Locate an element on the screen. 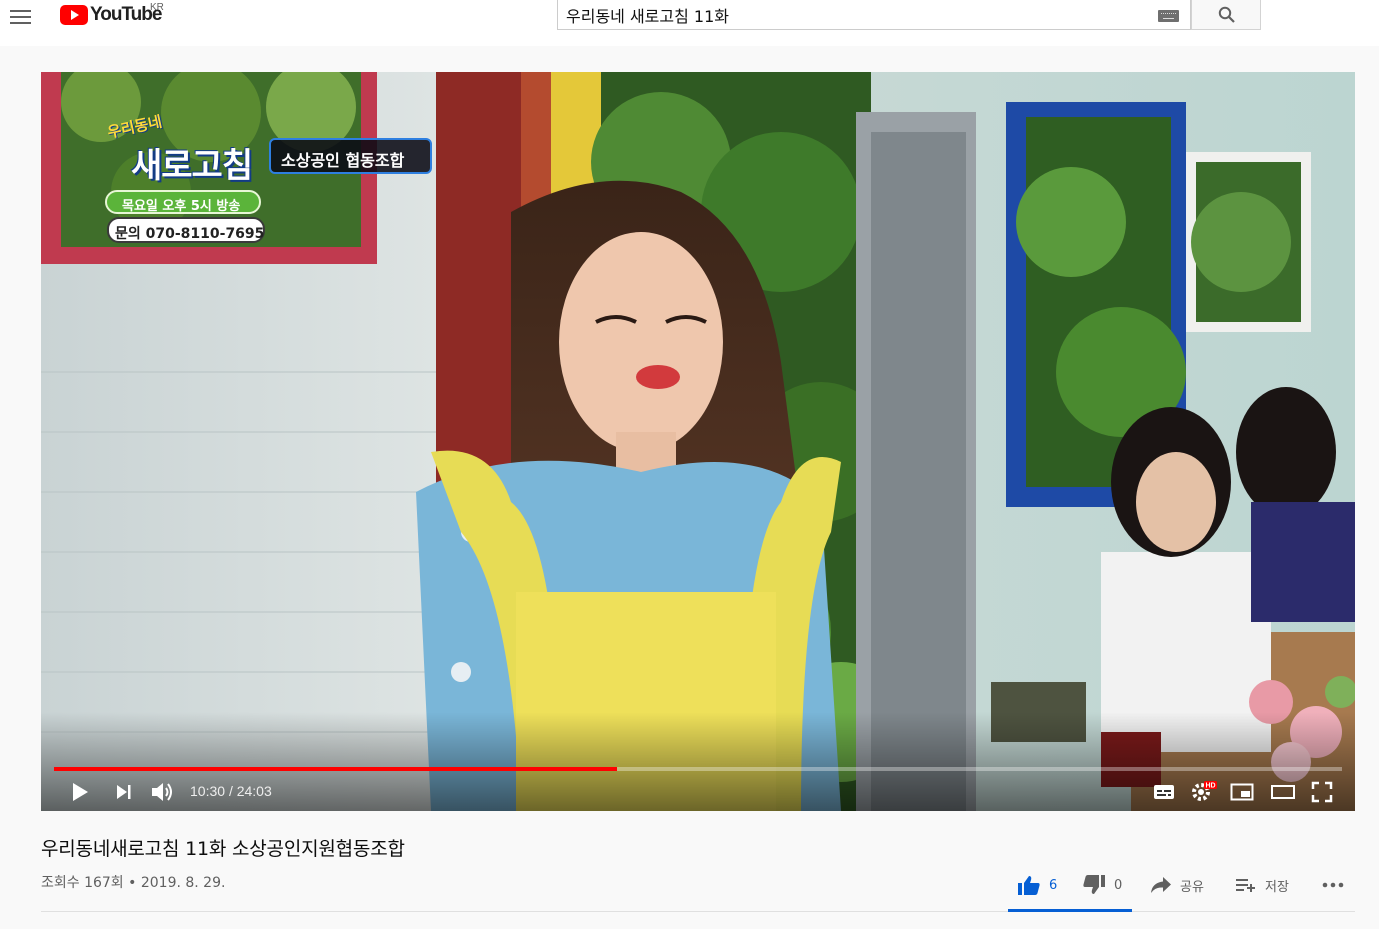 Image resolution: width=1379 pixels, height=929 pixels. sentiment-bar is located at coordinates (1070, 910).